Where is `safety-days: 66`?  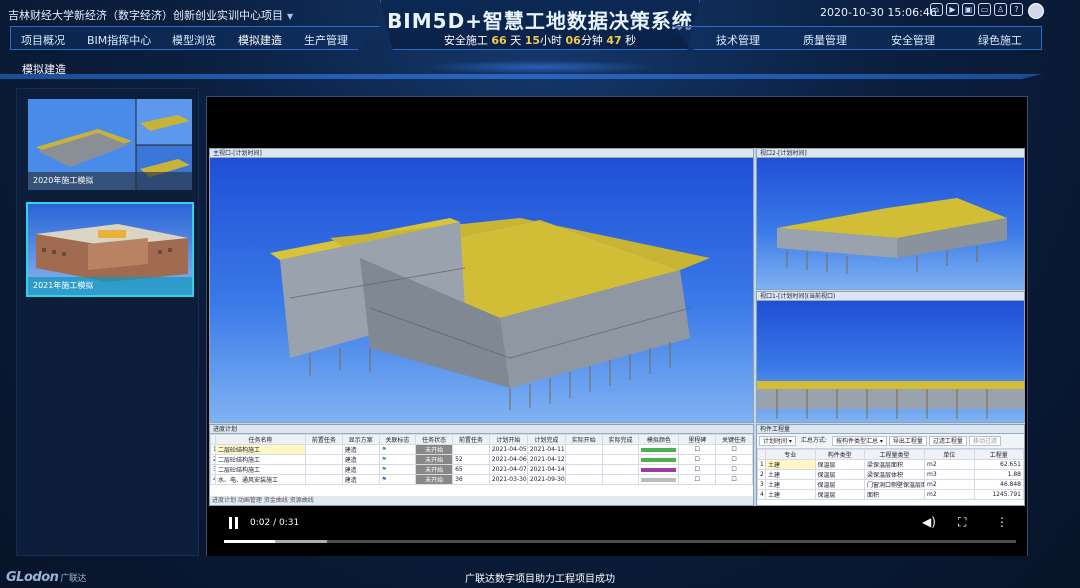
safety-days: 66 is located at coordinates (499, 40).